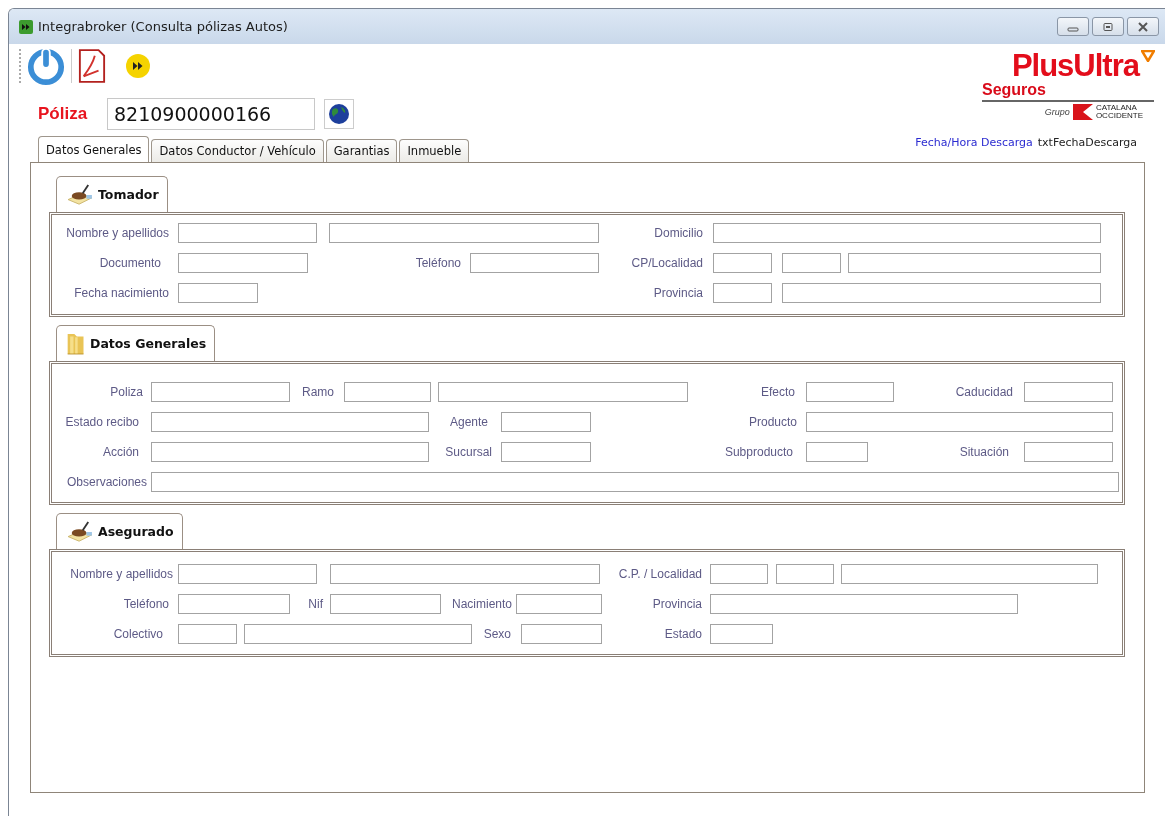 The width and height of the screenshot is (1165, 816). Describe the element at coordinates (983, 452) in the screenshot. I see `field-label: Situación` at that location.